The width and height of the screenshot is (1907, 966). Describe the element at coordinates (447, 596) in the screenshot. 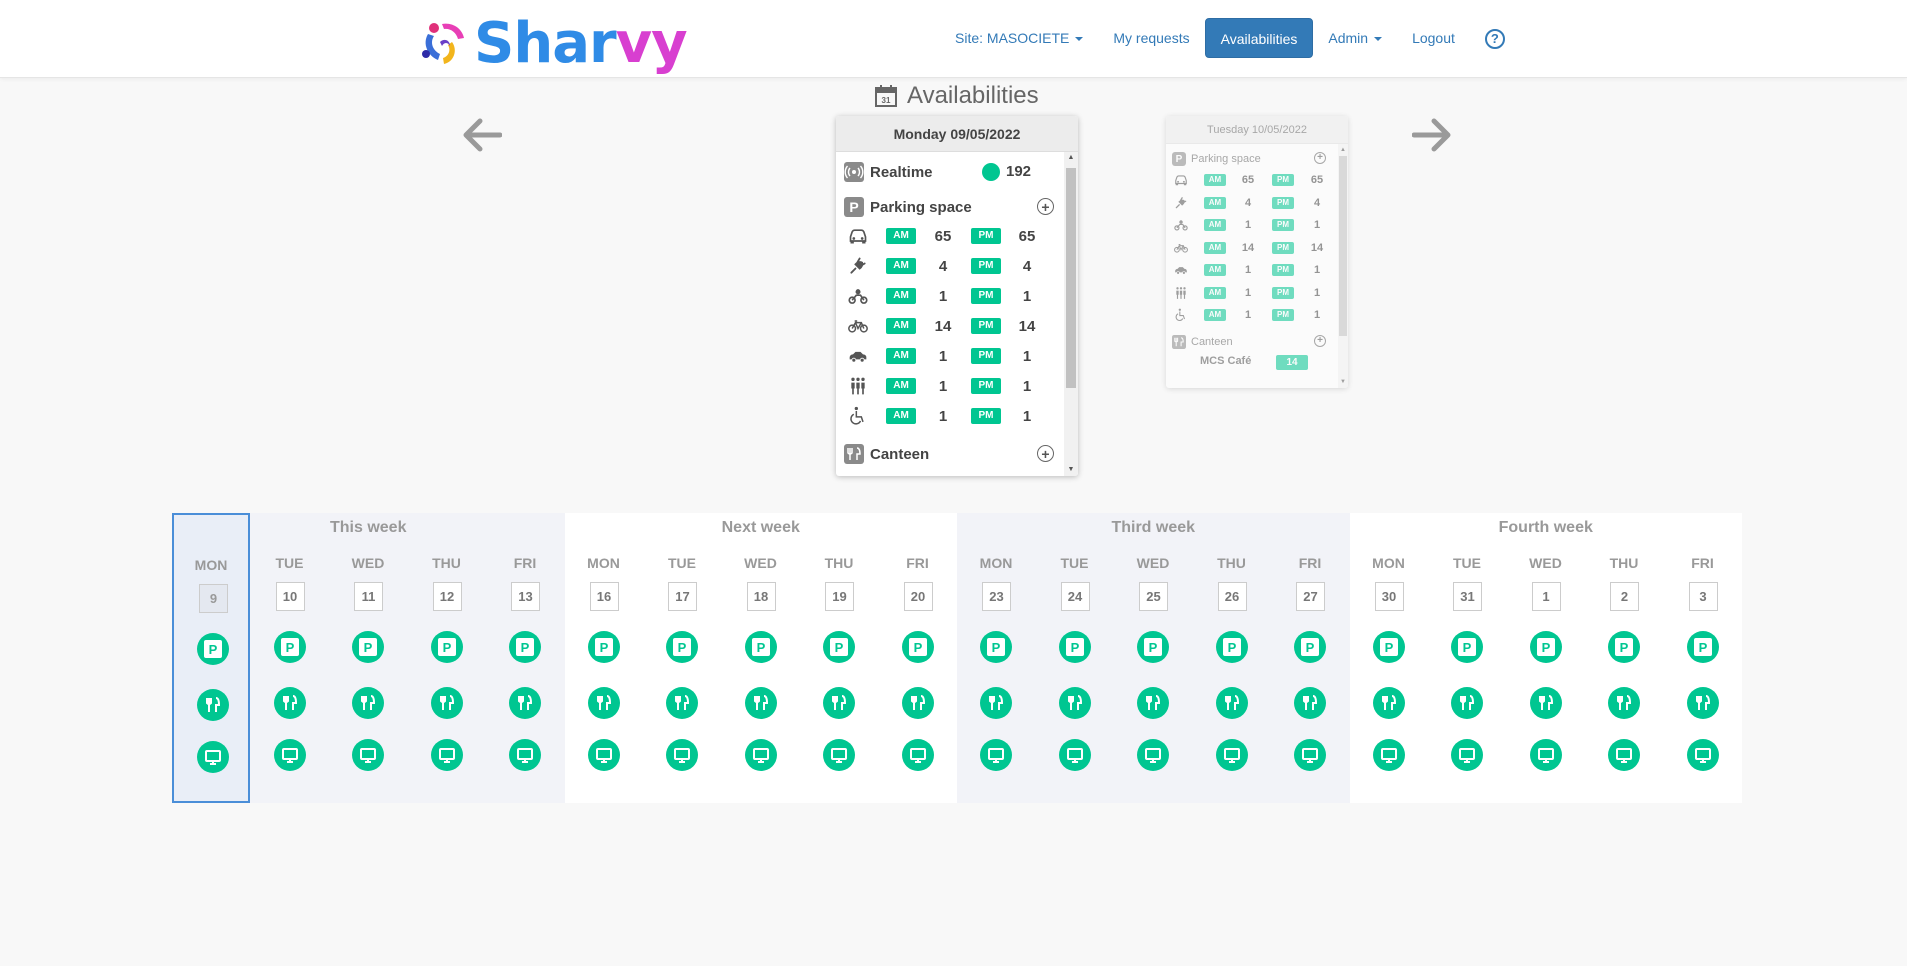

I see `day-number: 12` at that location.